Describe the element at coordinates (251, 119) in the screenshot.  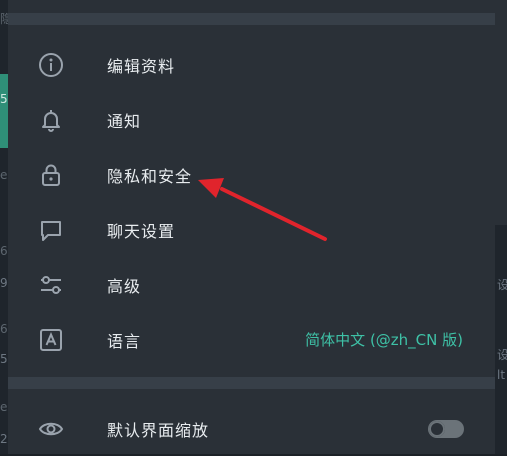
I see `menu-item-notifications: 通知` at that location.